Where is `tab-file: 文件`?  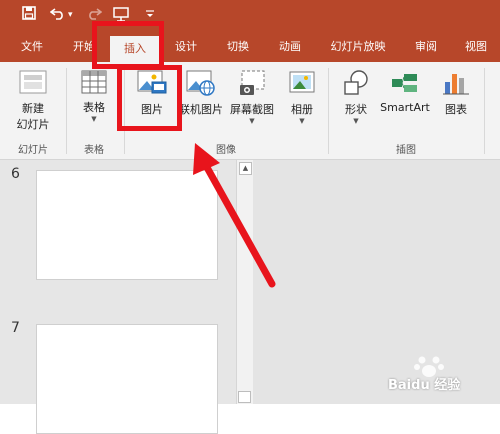 tab-file: 文件 is located at coordinates (32, 46).